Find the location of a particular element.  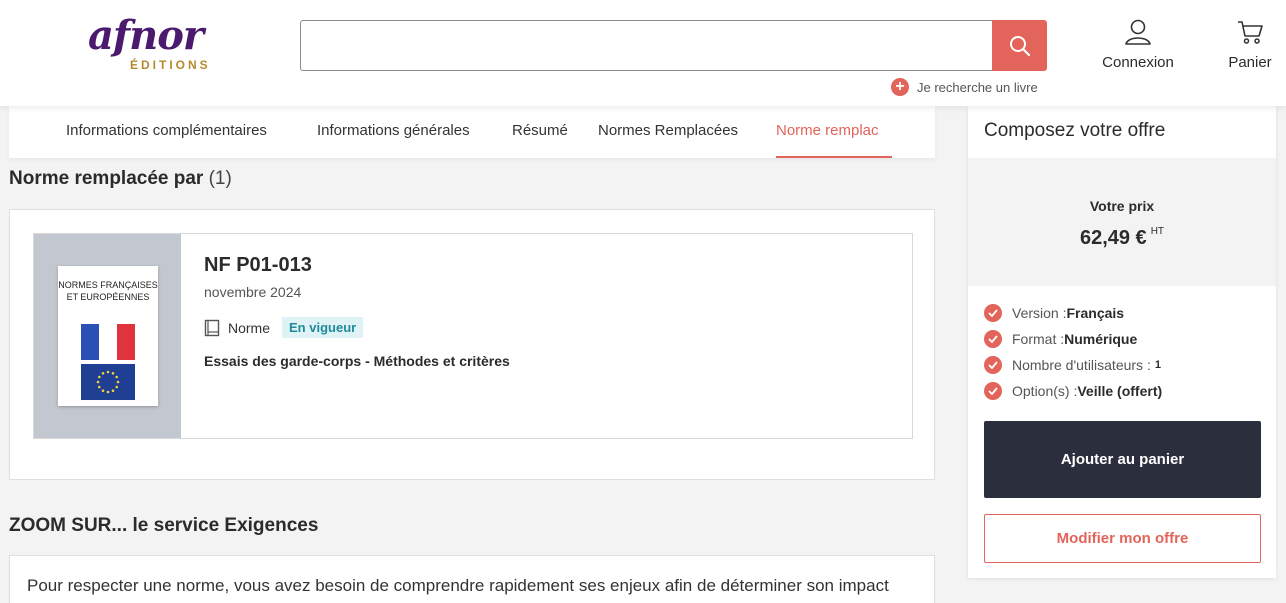

option-extras: Option(s) : Veille (offert) is located at coordinates (1073, 391).